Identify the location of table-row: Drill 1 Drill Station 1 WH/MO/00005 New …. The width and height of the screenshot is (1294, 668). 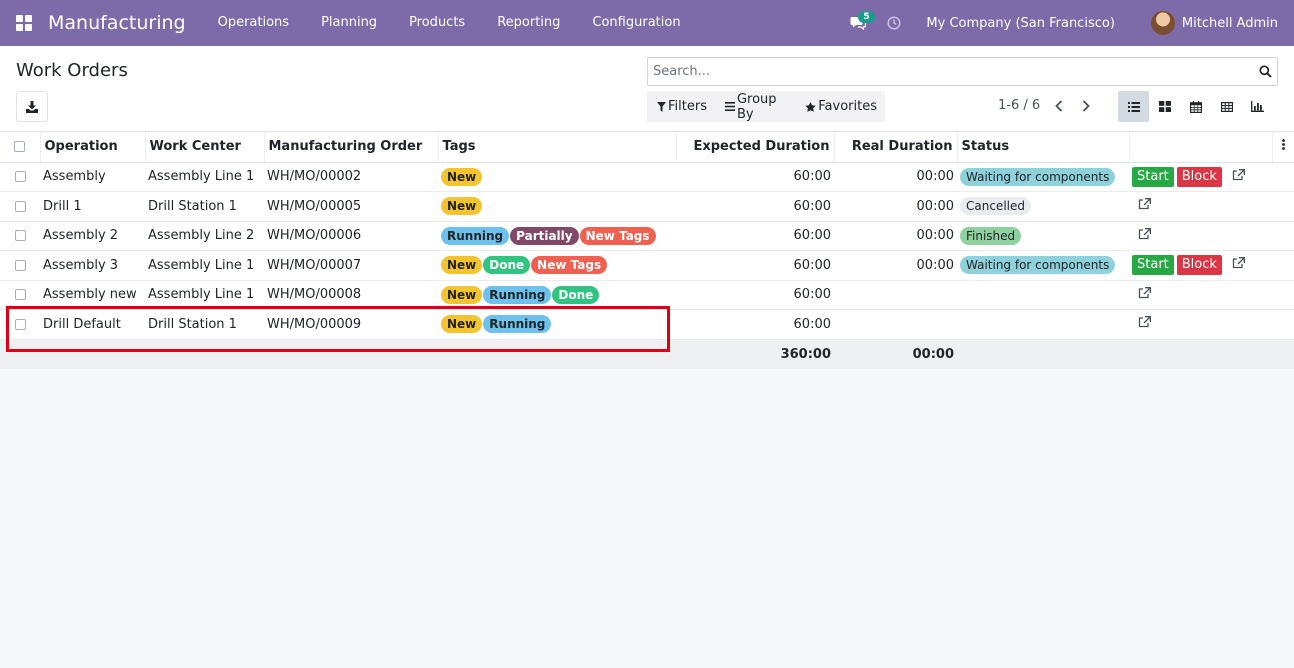
(647, 206).